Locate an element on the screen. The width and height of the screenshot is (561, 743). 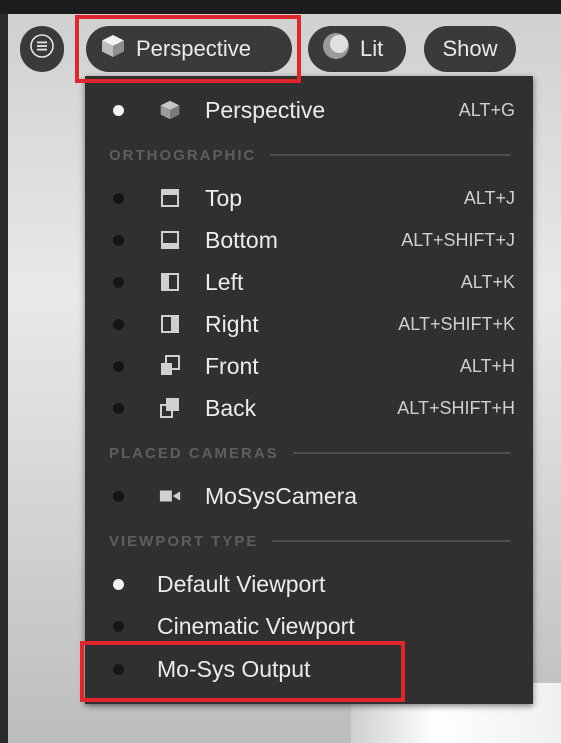
section-header-viewport-type: VIEWPORT TYPE is located at coordinates (310, 541).